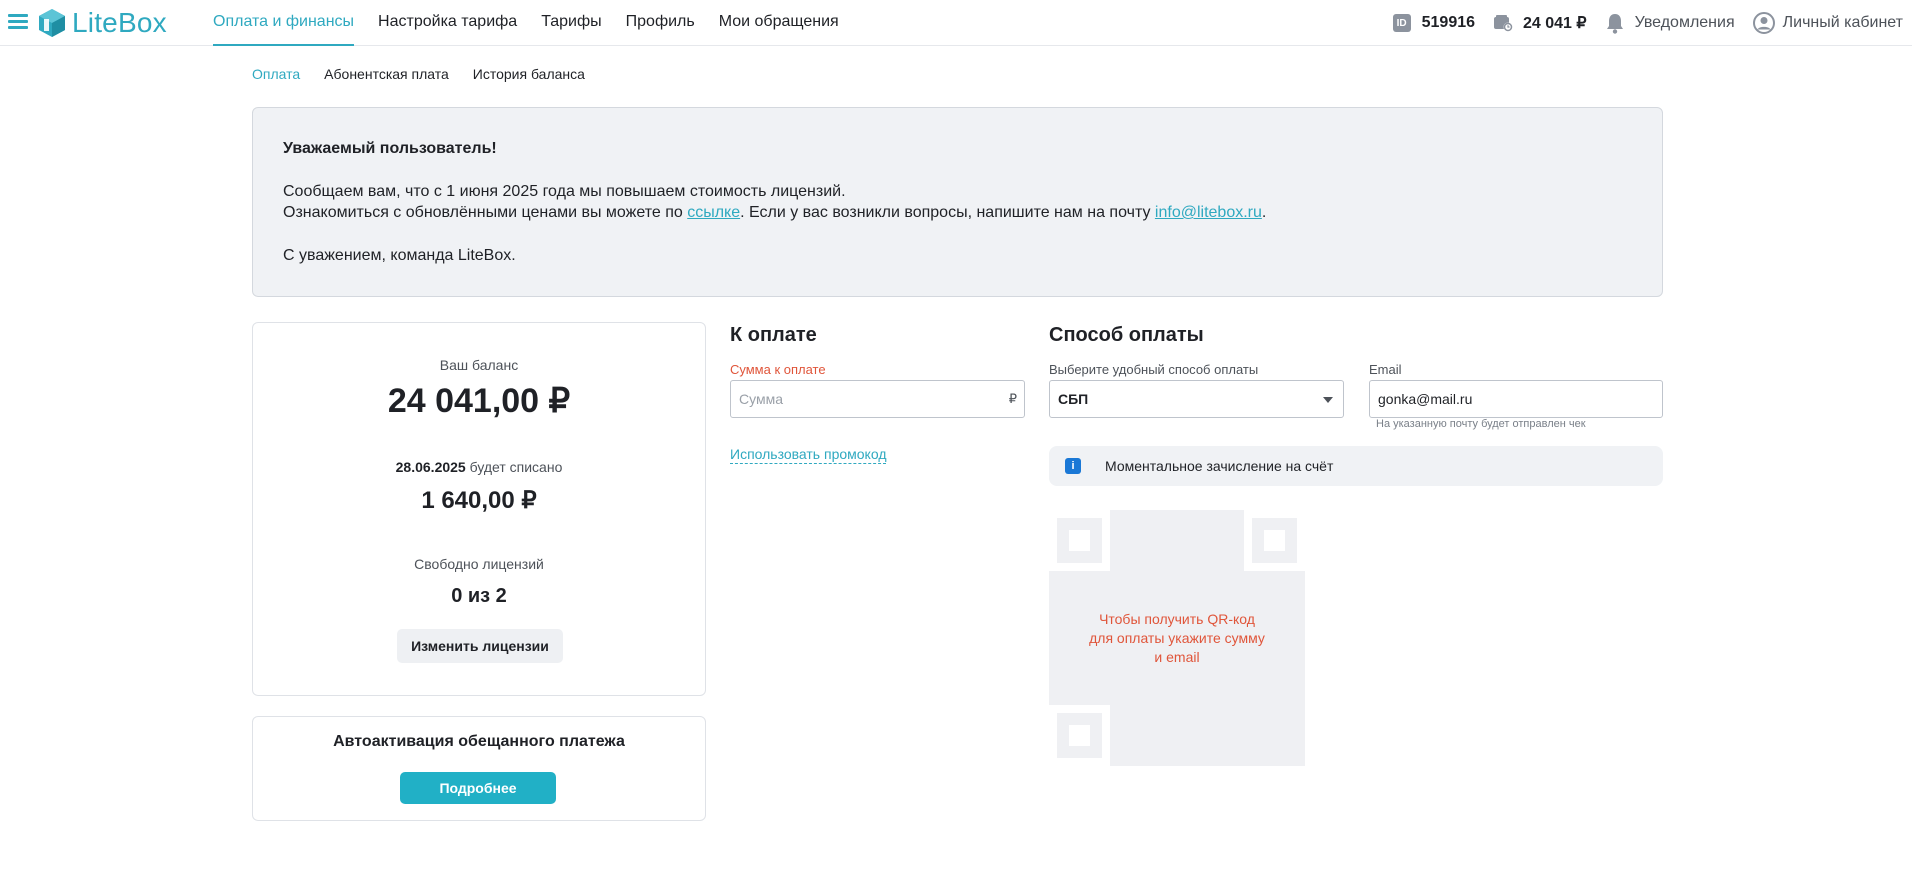  I want to click on more-details-button: Подробнее, so click(478, 788).